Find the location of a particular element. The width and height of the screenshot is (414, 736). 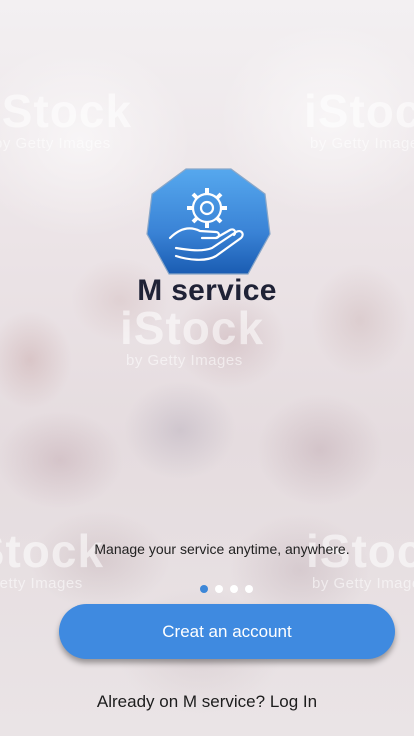

login-row: Already on M service? Log In is located at coordinates (207, 702).